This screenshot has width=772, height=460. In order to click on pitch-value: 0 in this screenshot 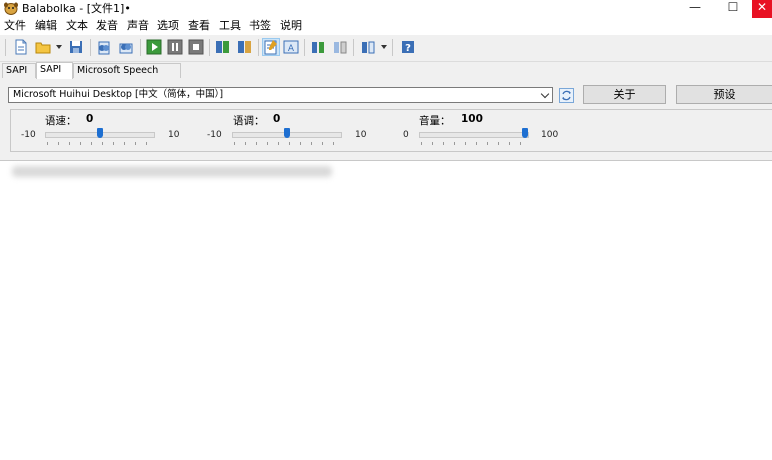, I will do `click(277, 119)`.